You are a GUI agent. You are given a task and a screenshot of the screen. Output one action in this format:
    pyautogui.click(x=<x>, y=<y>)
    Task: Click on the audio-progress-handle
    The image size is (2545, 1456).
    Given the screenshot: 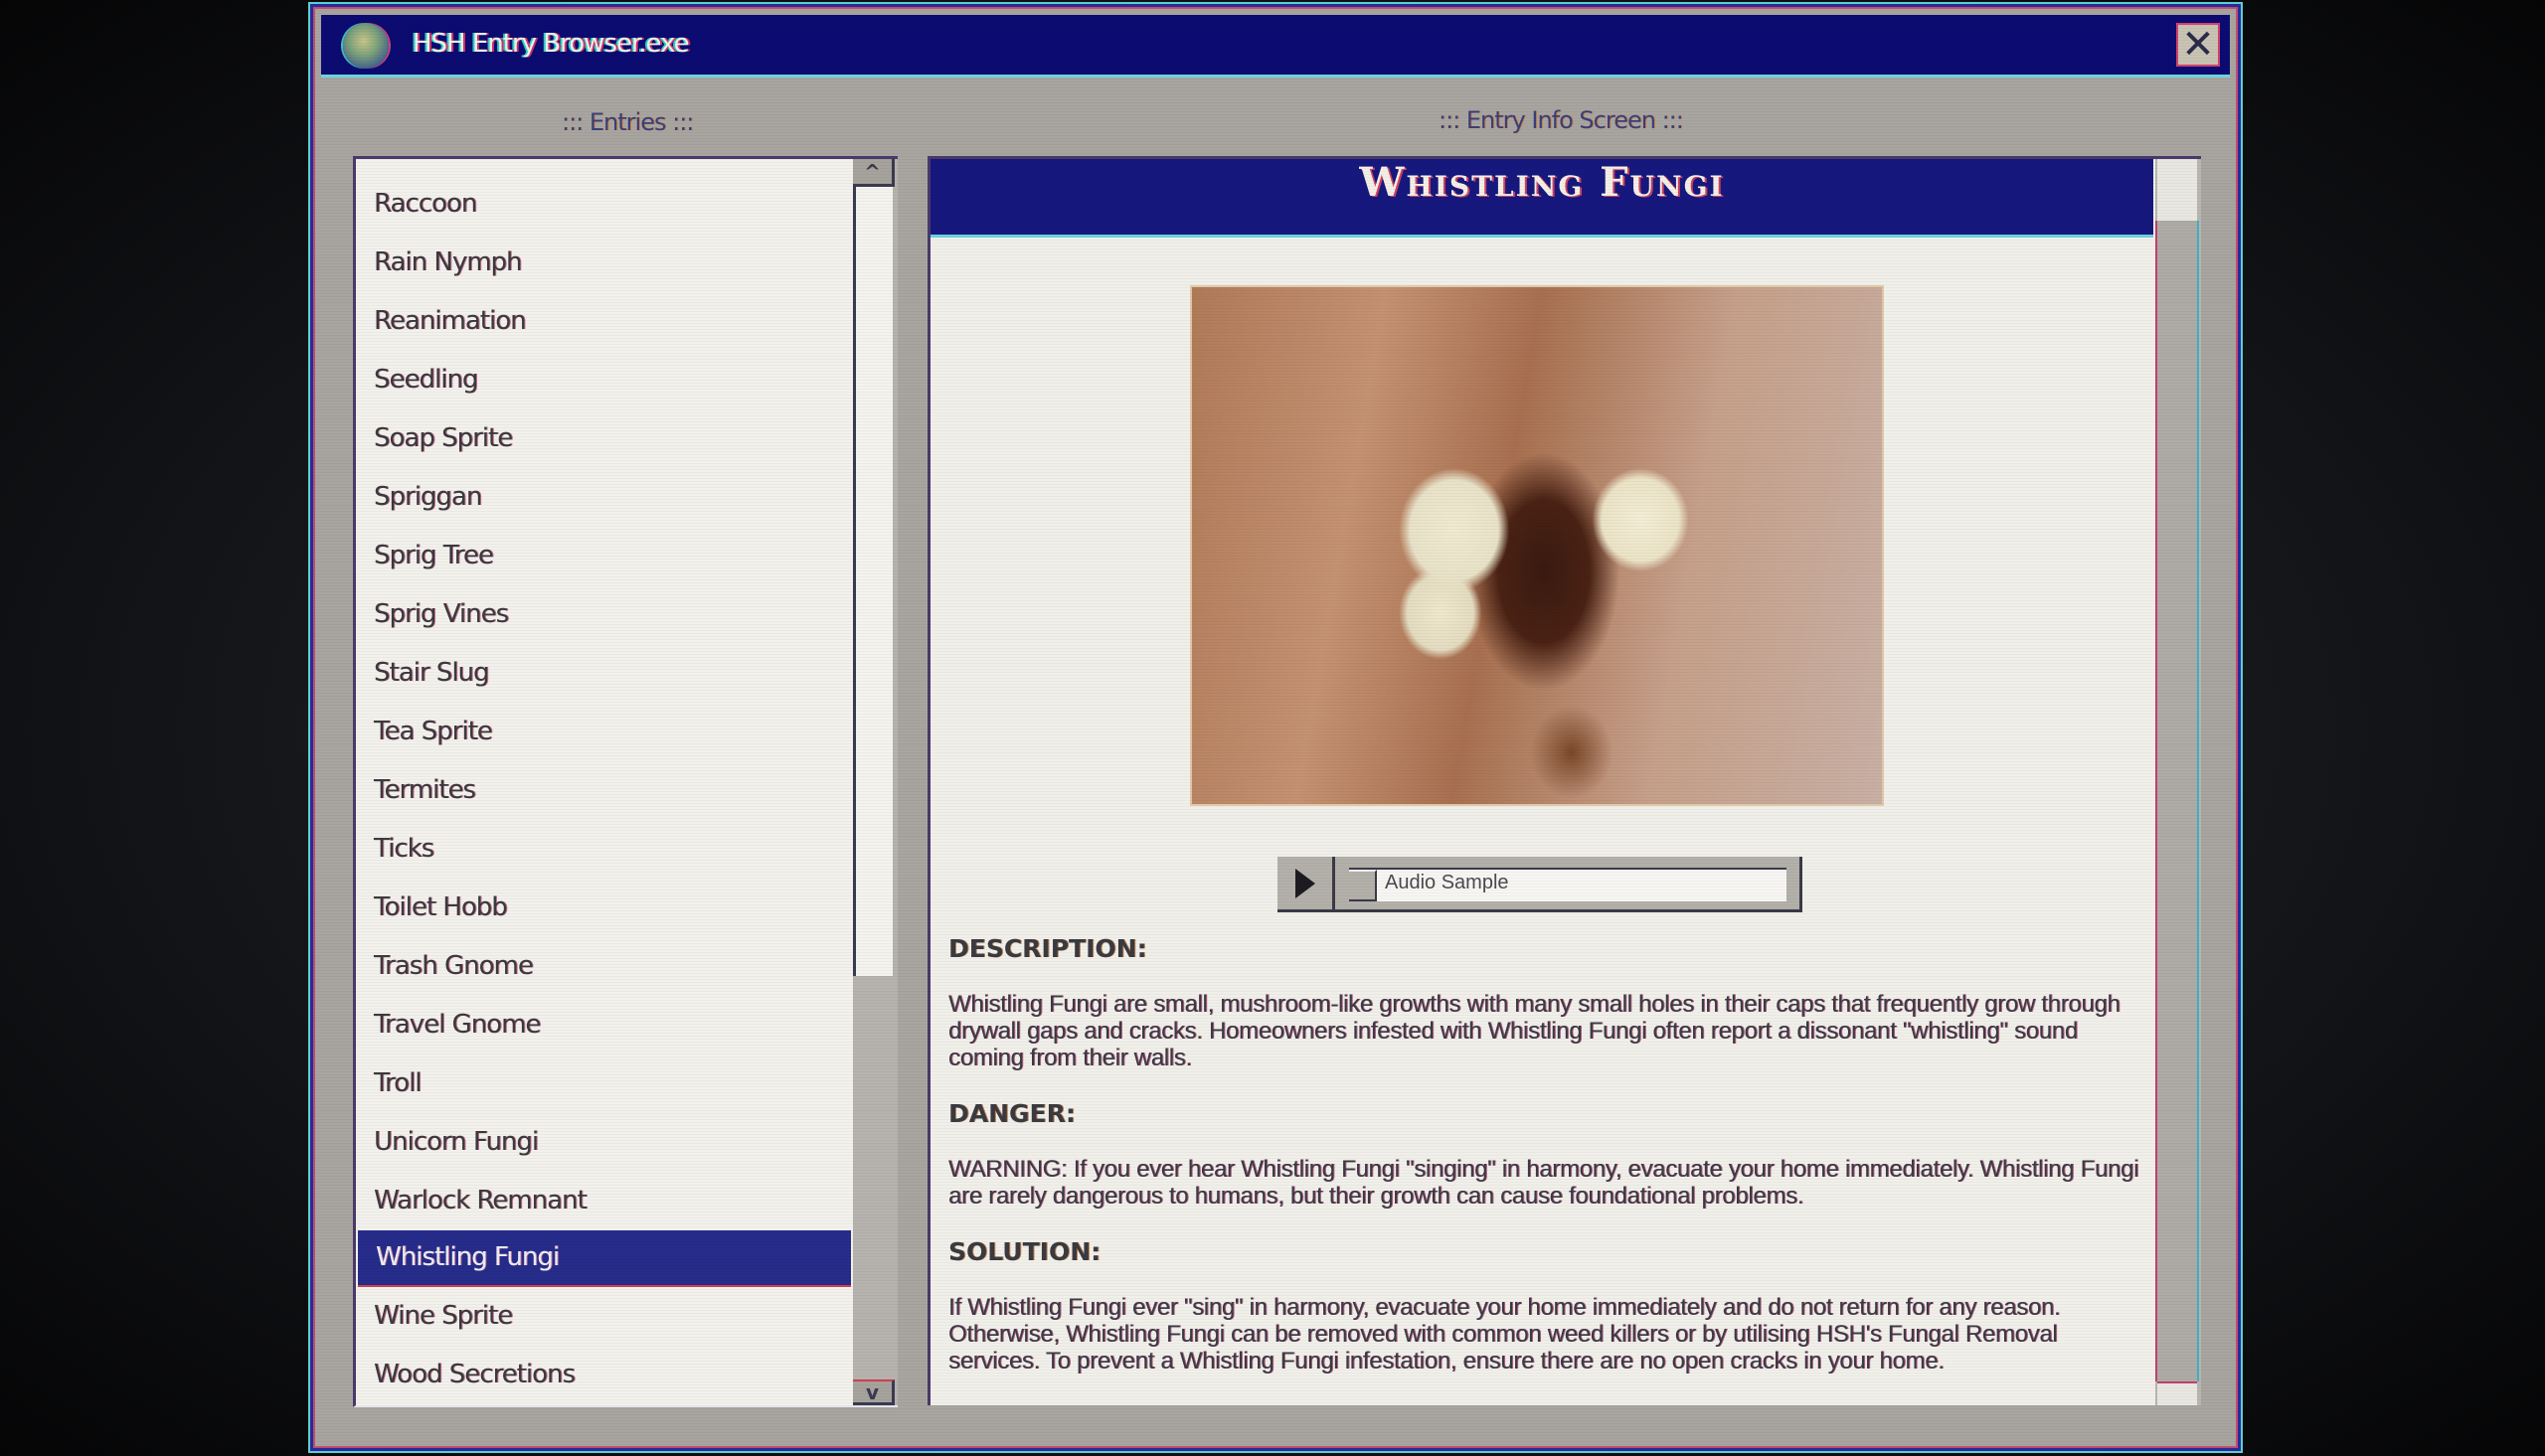 What is the action you would take?
    pyautogui.click(x=1363, y=885)
    